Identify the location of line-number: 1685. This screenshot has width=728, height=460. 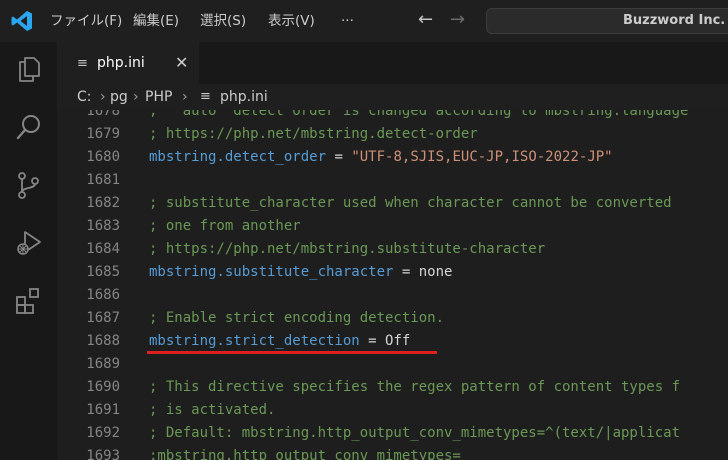
(103, 272).